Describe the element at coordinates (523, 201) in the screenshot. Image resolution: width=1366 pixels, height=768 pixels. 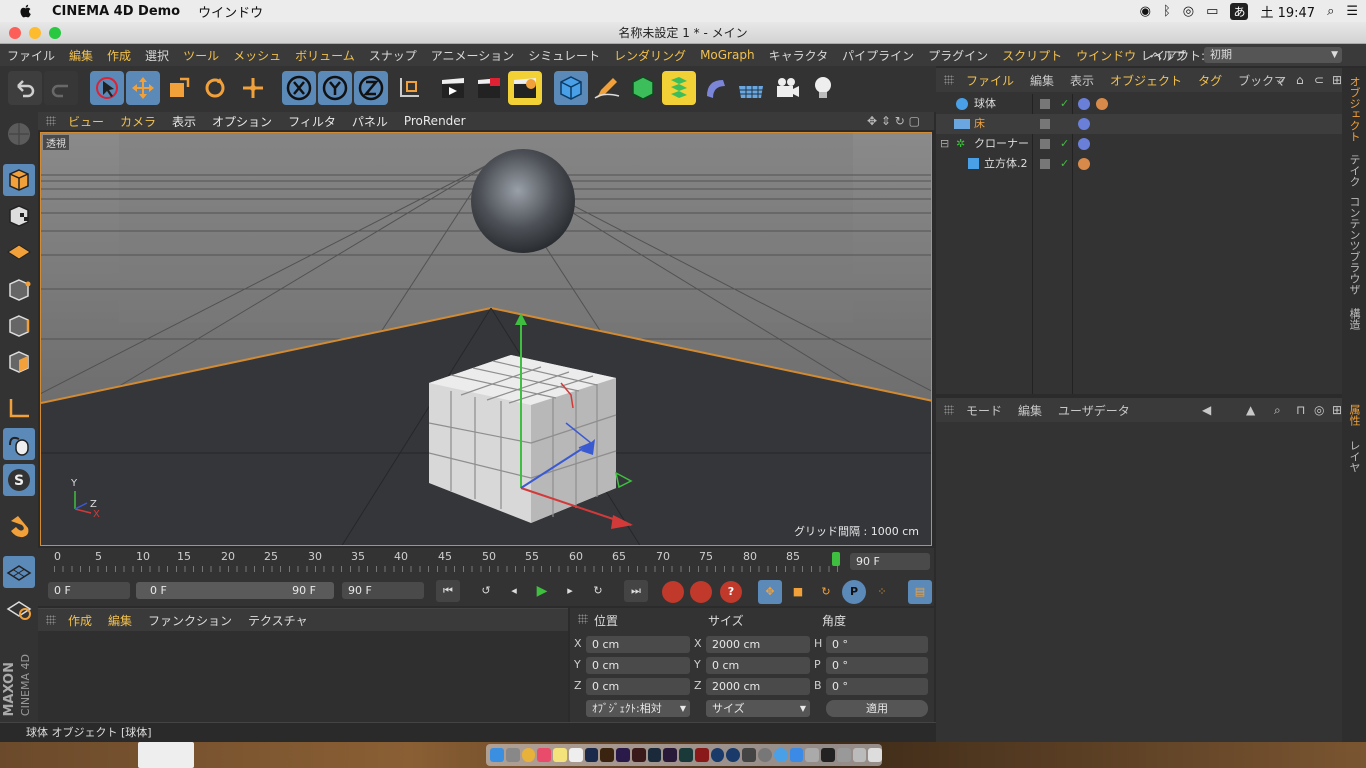
I see `sphere-object` at that location.